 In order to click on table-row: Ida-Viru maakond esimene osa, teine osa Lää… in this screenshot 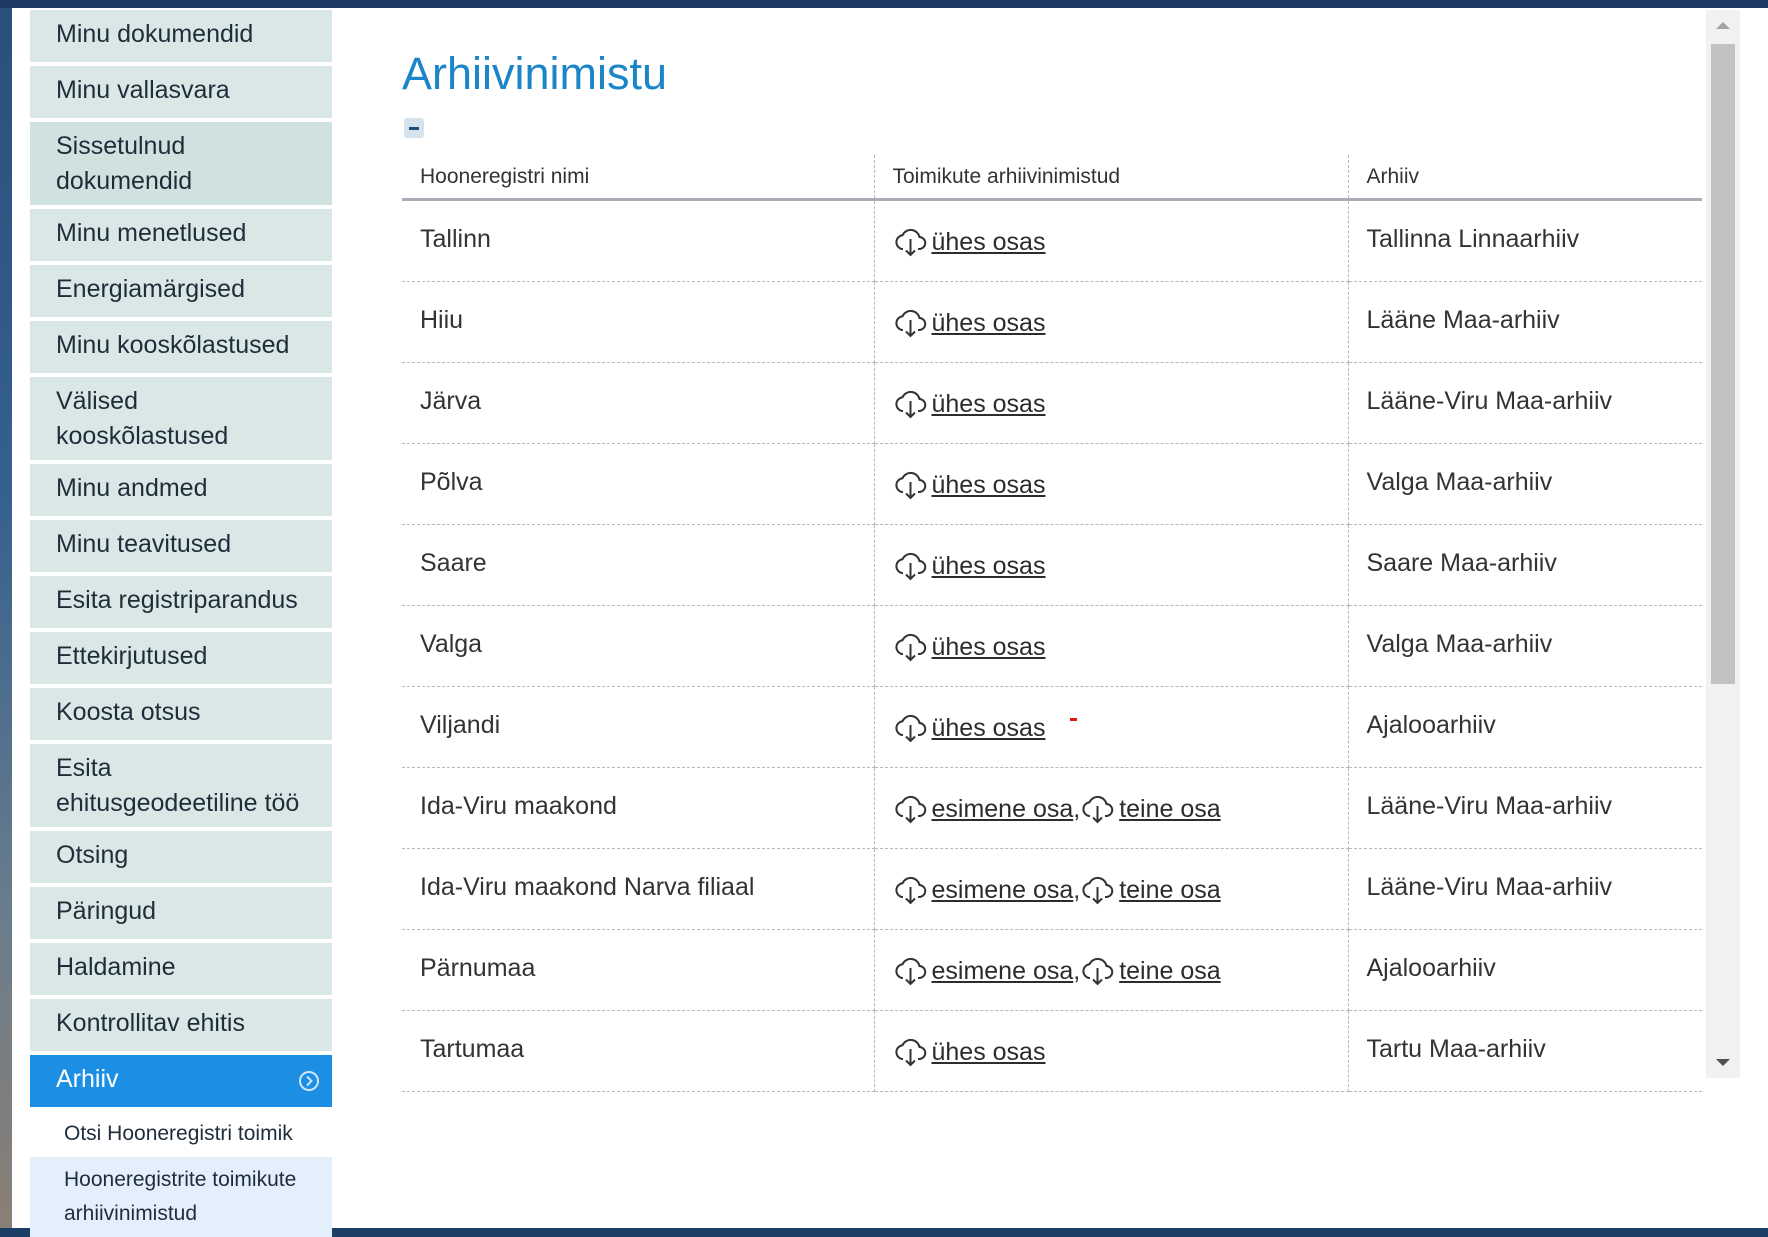, I will do `click(1052, 808)`.